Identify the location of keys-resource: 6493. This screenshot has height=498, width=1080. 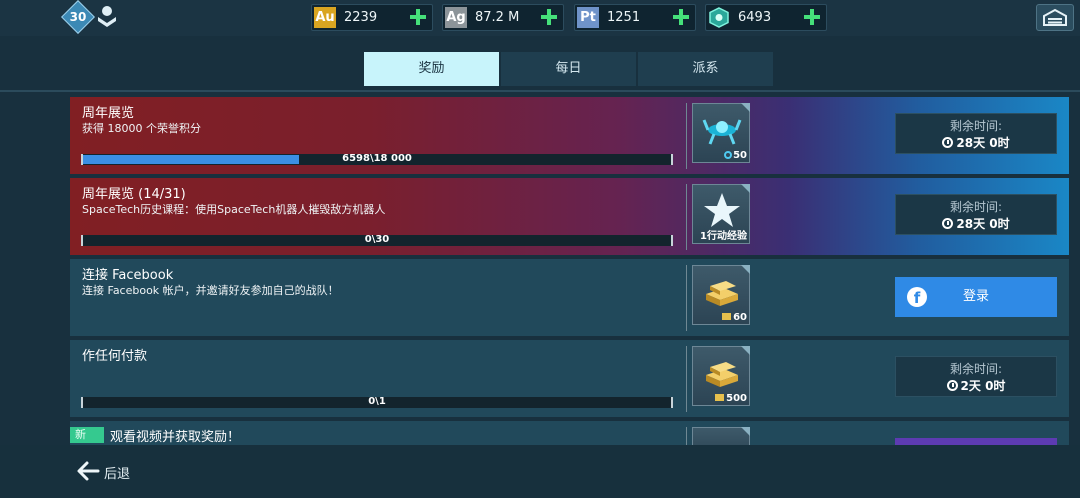
(766, 17).